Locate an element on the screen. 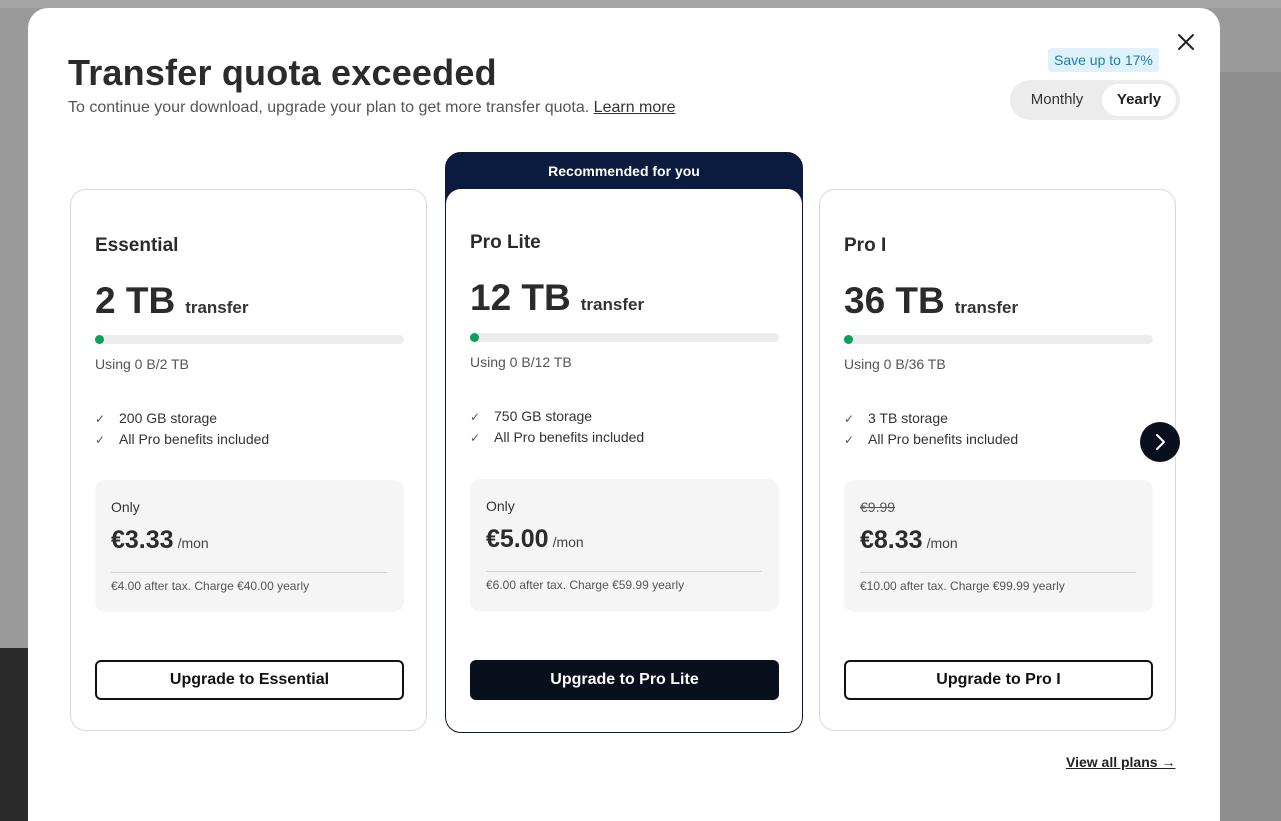 This screenshot has height=821, width=1281. plan-transfer-amount: 2 TB transfer is located at coordinates (172, 301).